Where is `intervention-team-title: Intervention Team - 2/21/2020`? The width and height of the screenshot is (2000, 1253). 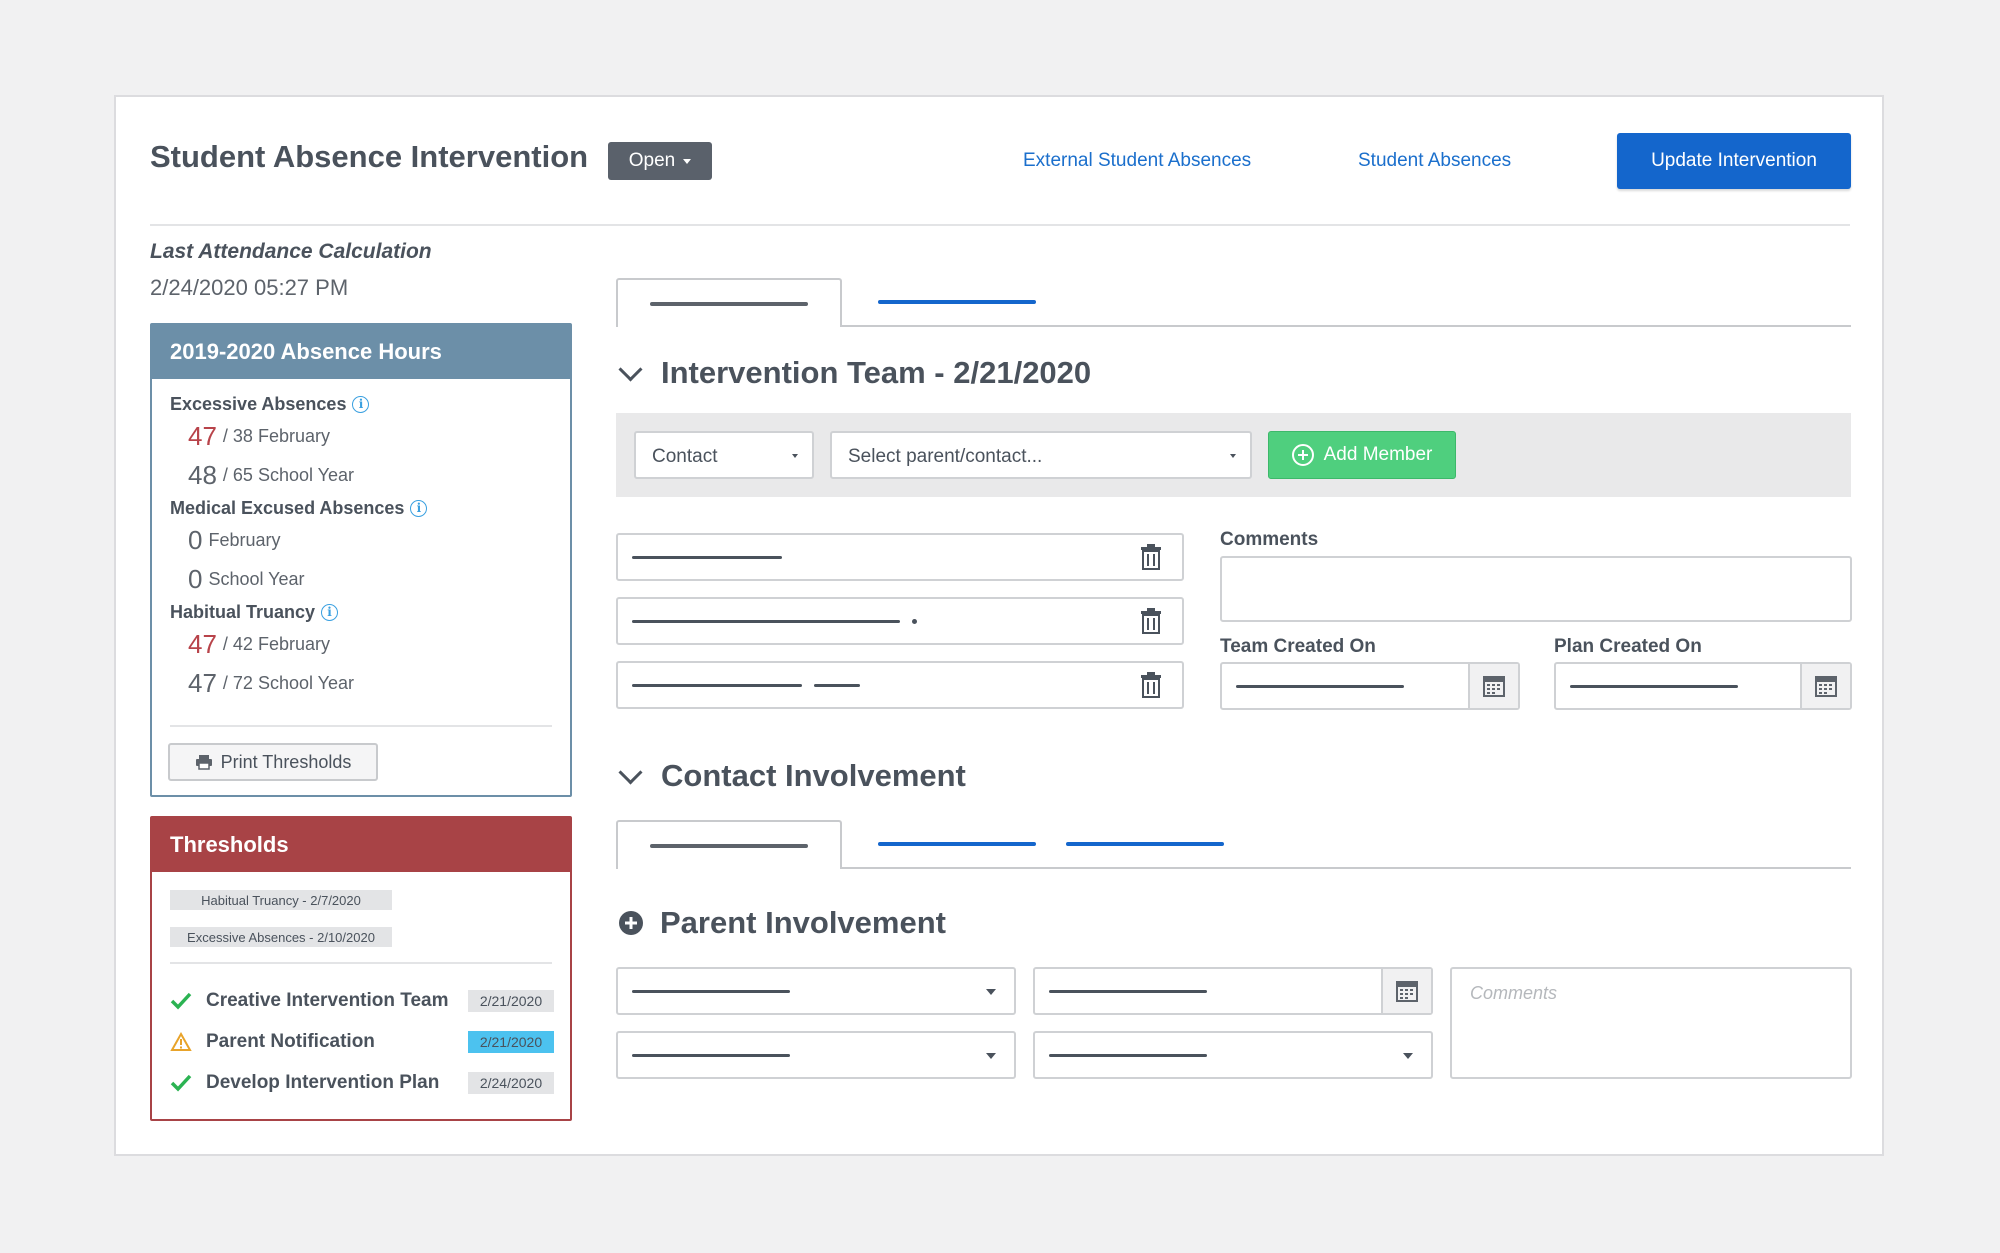 intervention-team-title: Intervention Team - 2/21/2020 is located at coordinates (876, 372).